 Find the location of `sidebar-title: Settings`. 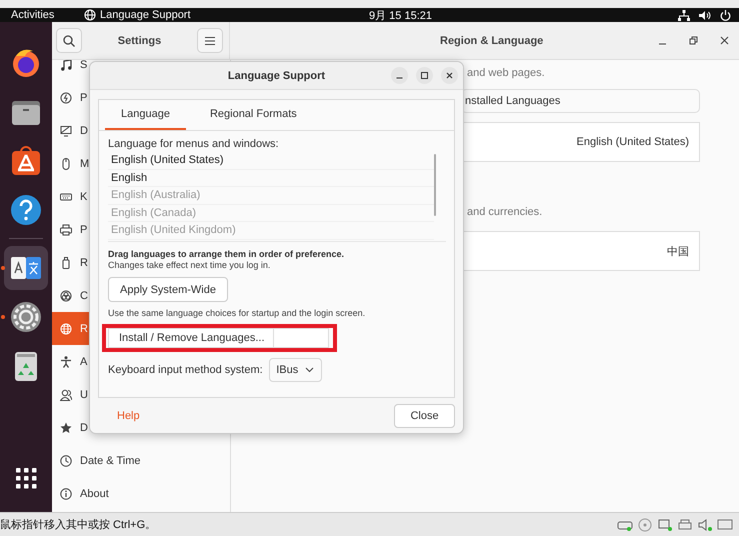

sidebar-title: Settings is located at coordinates (140, 40).